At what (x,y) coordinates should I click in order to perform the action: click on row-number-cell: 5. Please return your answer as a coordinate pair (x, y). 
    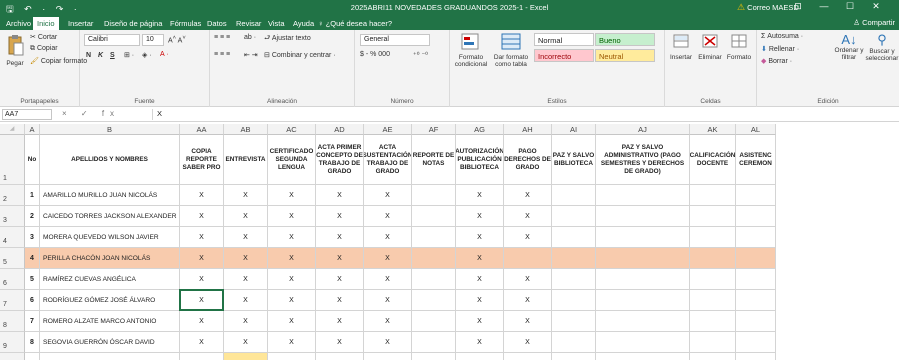
    Looking at the image, I should click on (32, 279).